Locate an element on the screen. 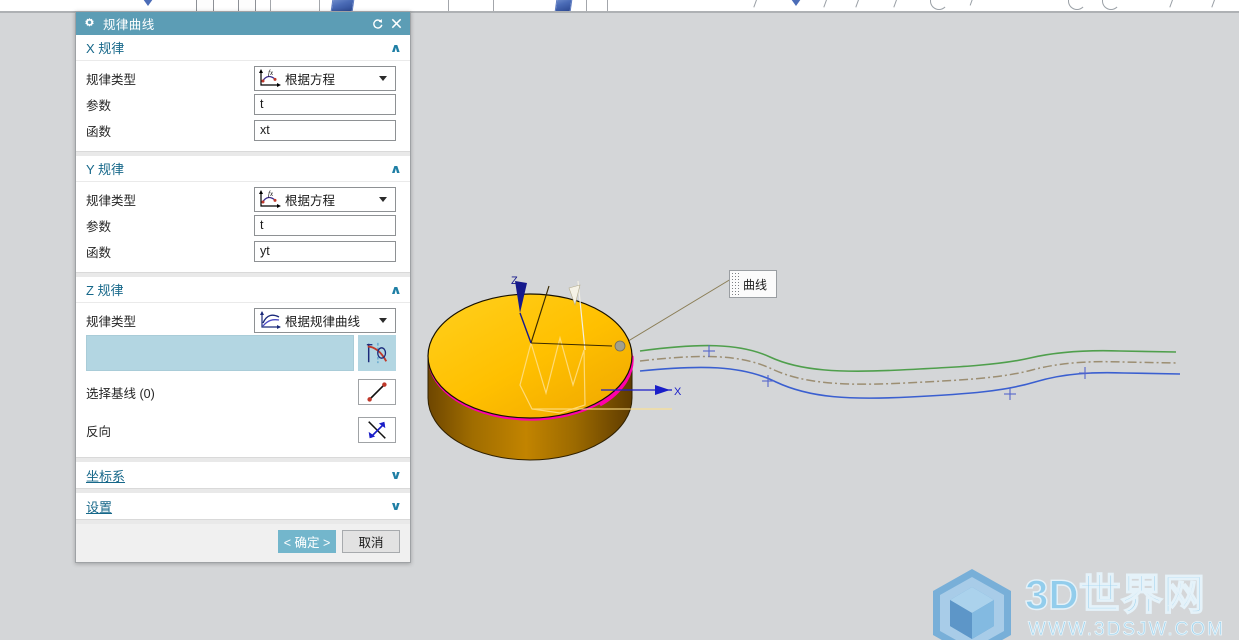 The height and width of the screenshot is (640, 1239). toolbar-icon-line-a is located at coordinates (757, 4).